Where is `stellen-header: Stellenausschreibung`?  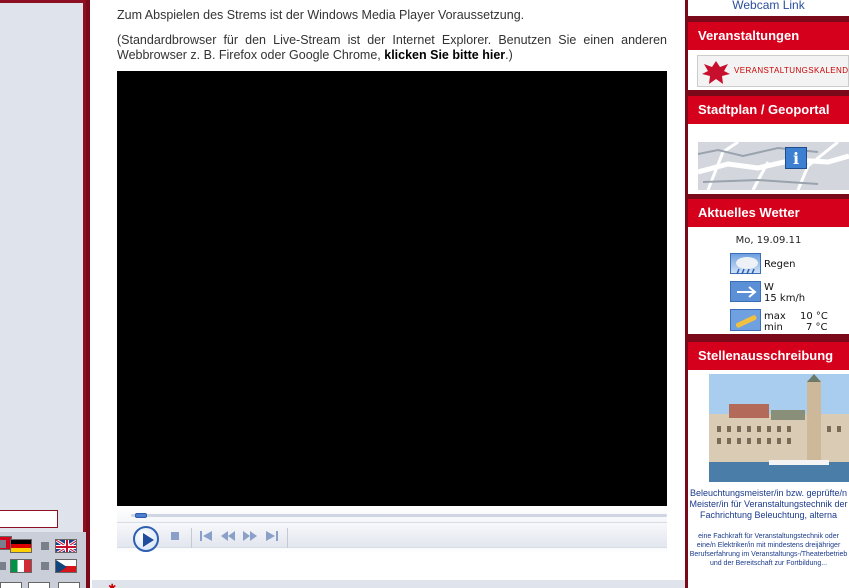
stellen-header: Stellenausschreibung is located at coordinates (768, 356).